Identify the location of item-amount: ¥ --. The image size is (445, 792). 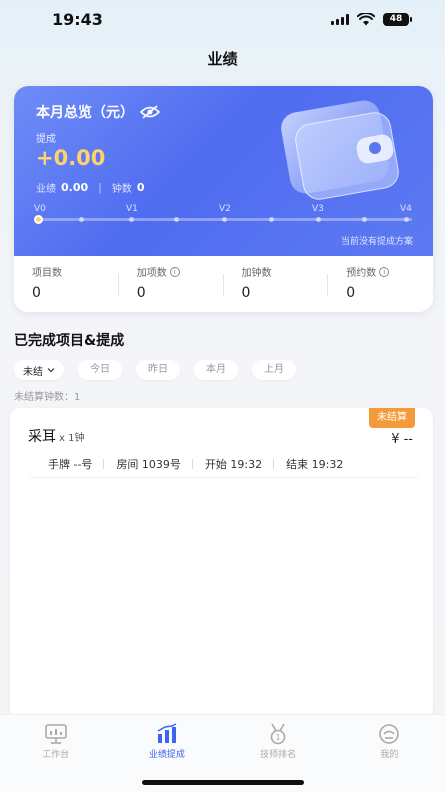
(402, 439).